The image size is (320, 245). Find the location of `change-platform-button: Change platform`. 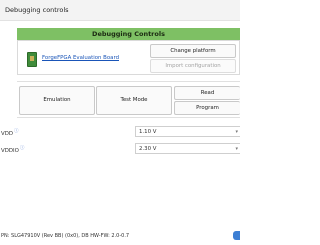

change-platform-button: Change platform is located at coordinates (193, 51).